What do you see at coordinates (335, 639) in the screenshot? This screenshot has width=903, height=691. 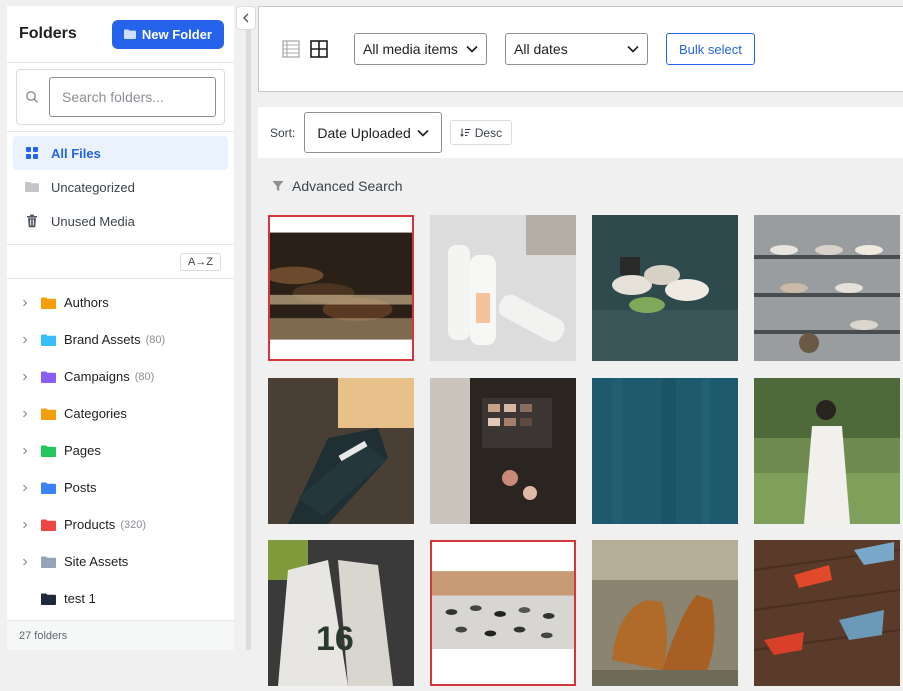 I see `svg-text: 16` at bounding box center [335, 639].